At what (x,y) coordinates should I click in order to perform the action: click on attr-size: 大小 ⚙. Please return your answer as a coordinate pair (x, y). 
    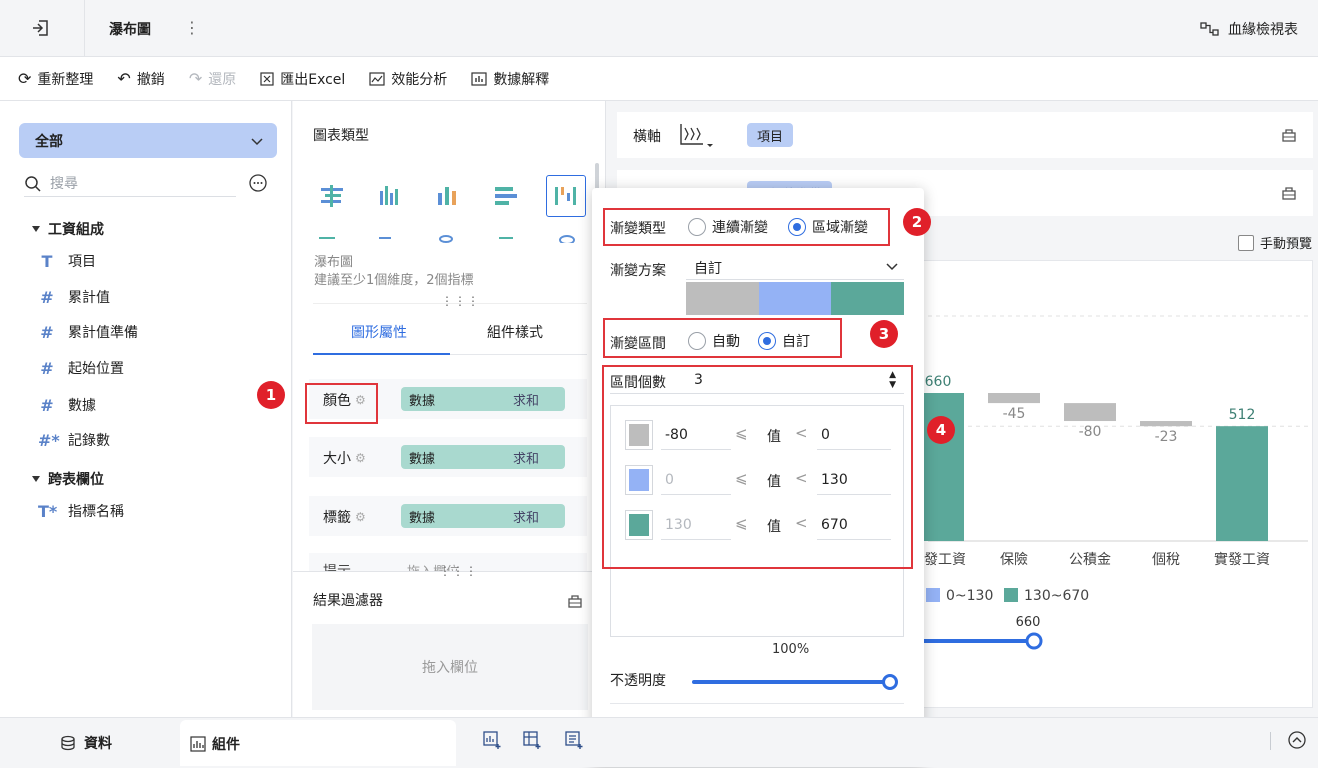
    Looking at the image, I should click on (344, 458).